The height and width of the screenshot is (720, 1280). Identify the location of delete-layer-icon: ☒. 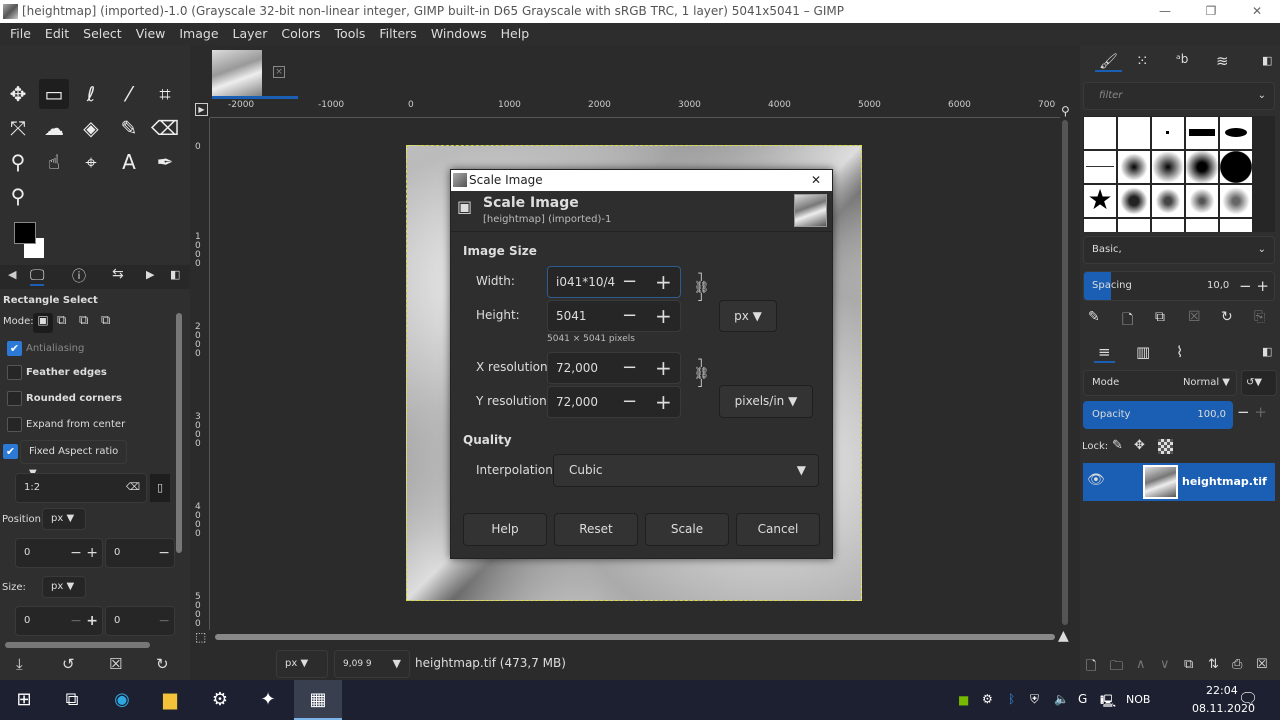
(1262, 664).